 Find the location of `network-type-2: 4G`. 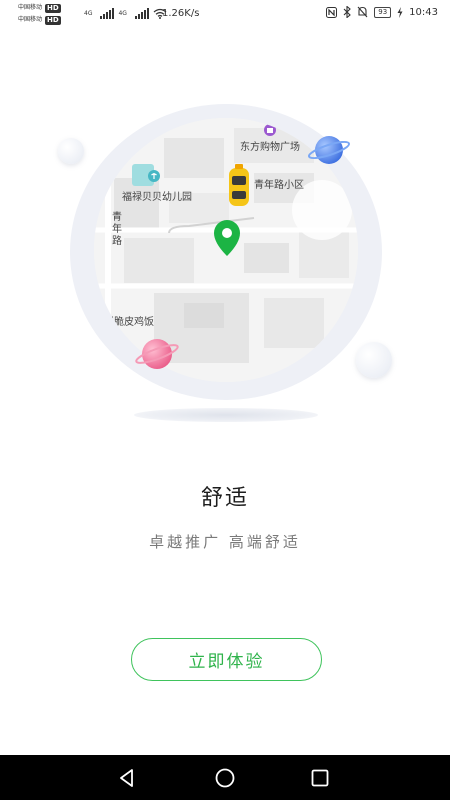

network-type-2: 4G is located at coordinates (122, 13).